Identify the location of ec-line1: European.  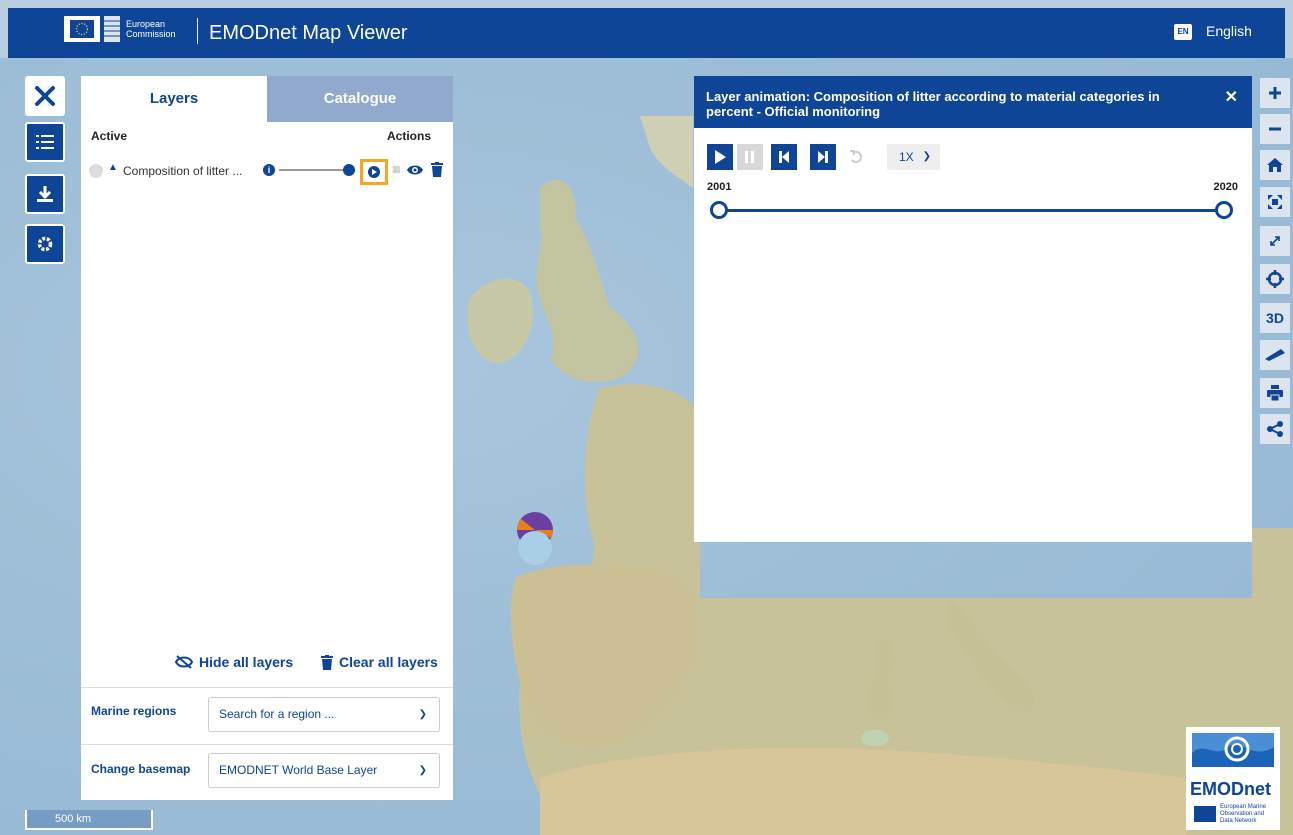
(146, 24).